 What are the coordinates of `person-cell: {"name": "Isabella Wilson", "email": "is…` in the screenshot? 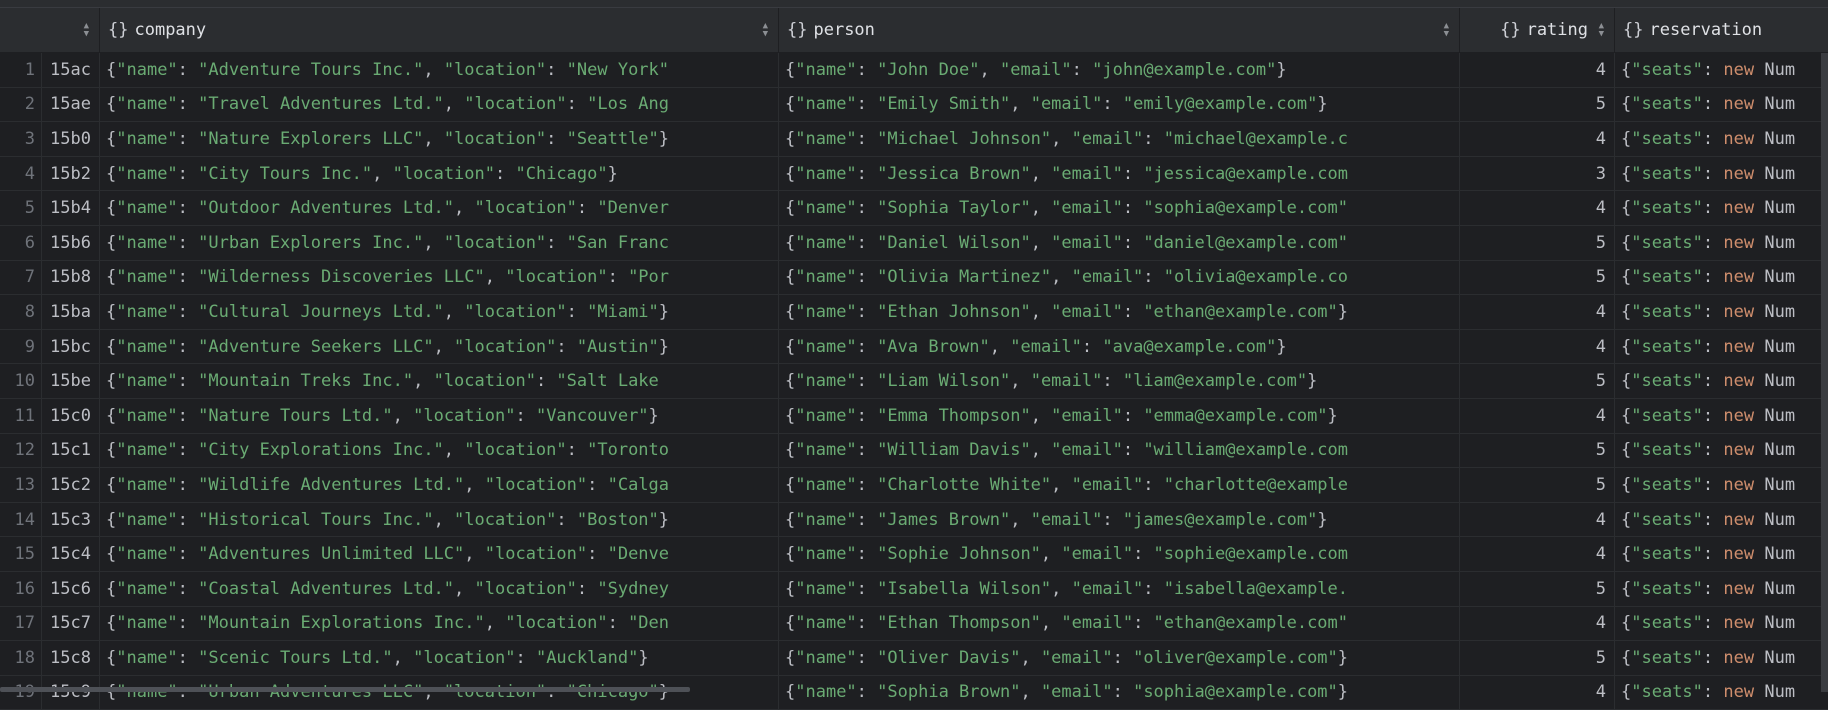 It's located at (1119, 588).